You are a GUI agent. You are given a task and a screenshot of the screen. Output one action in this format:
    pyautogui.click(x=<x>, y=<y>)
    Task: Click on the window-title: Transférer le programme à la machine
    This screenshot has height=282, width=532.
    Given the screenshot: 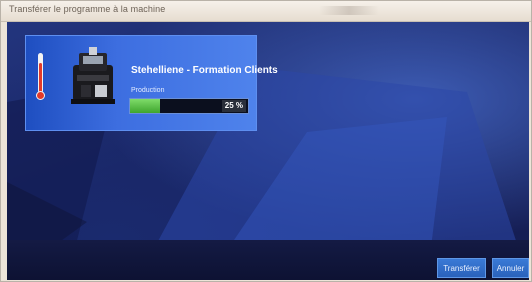 What is the action you would take?
    pyautogui.click(x=87, y=9)
    